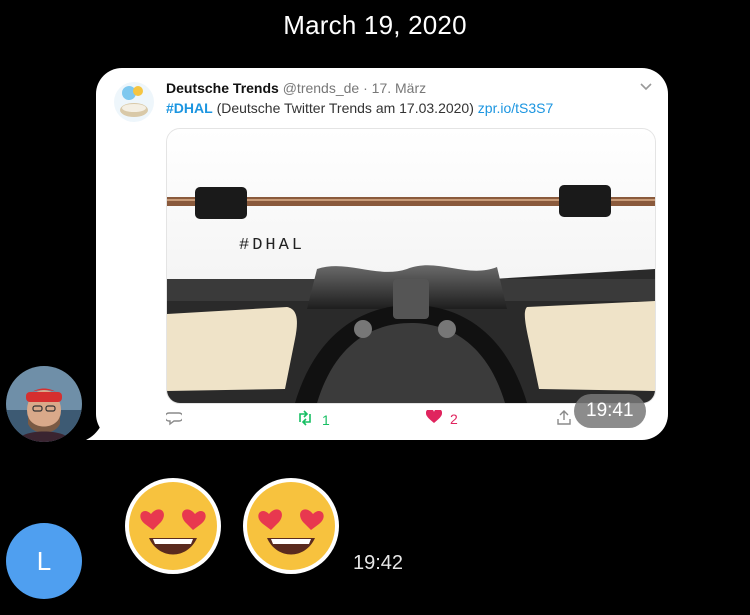  I want to click on retweet-button: 1, so click(313, 419).